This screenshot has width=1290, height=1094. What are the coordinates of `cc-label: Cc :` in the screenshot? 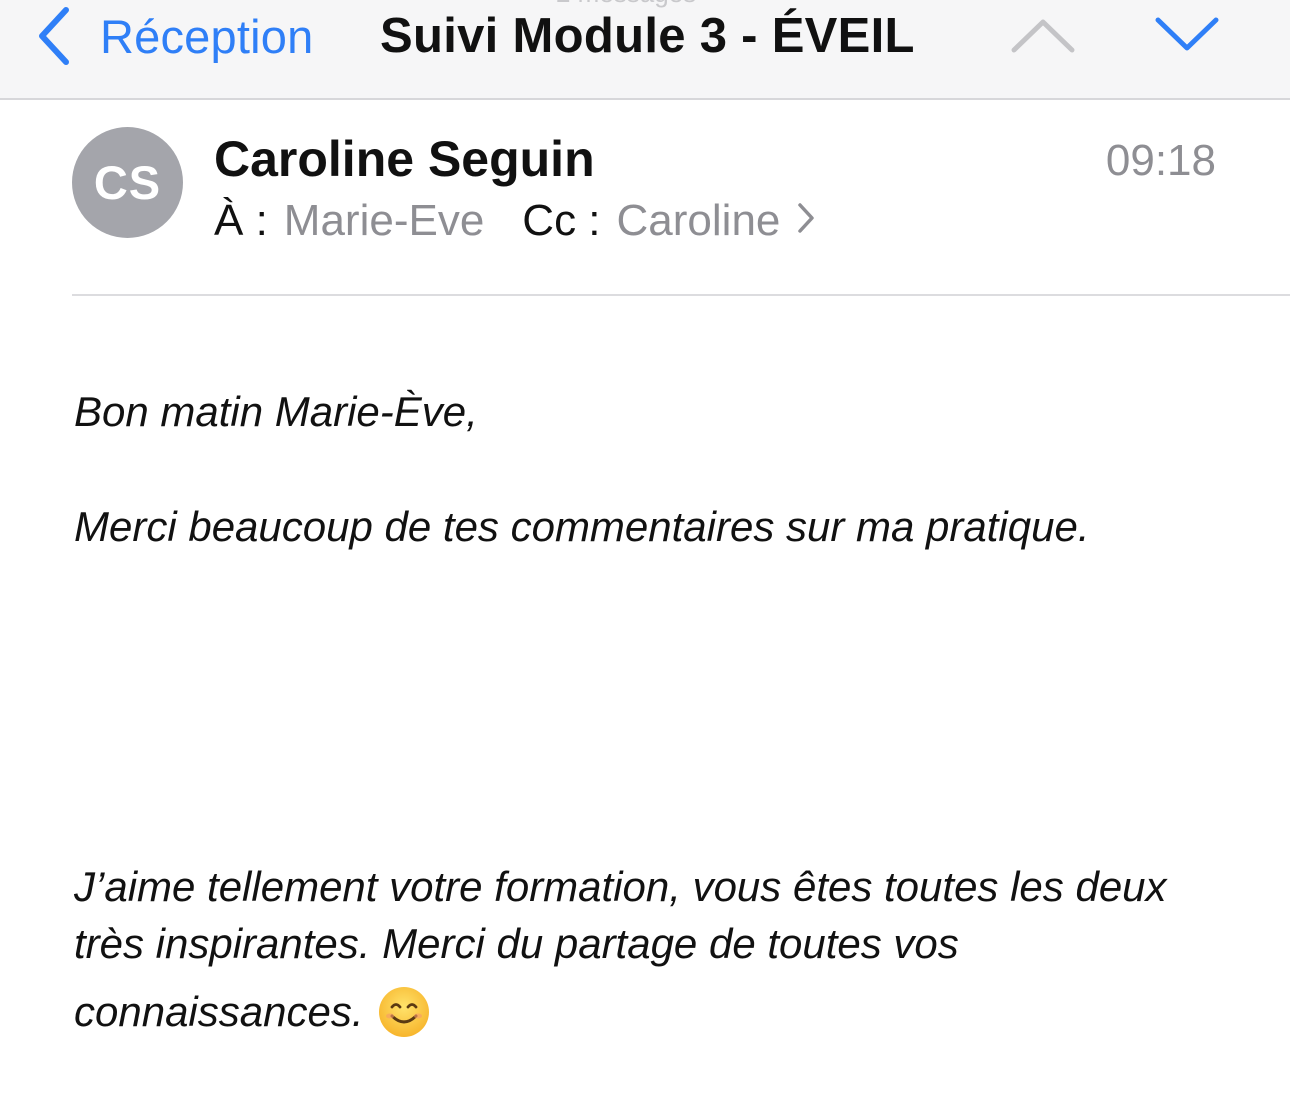 It's located at (561, 220).